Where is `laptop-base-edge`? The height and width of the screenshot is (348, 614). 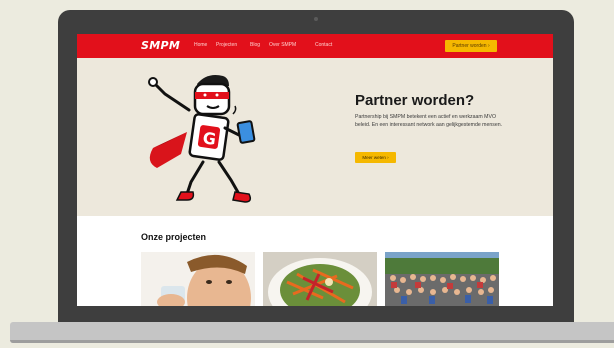
laptop-base-edge is located at coordinates (312, 341).